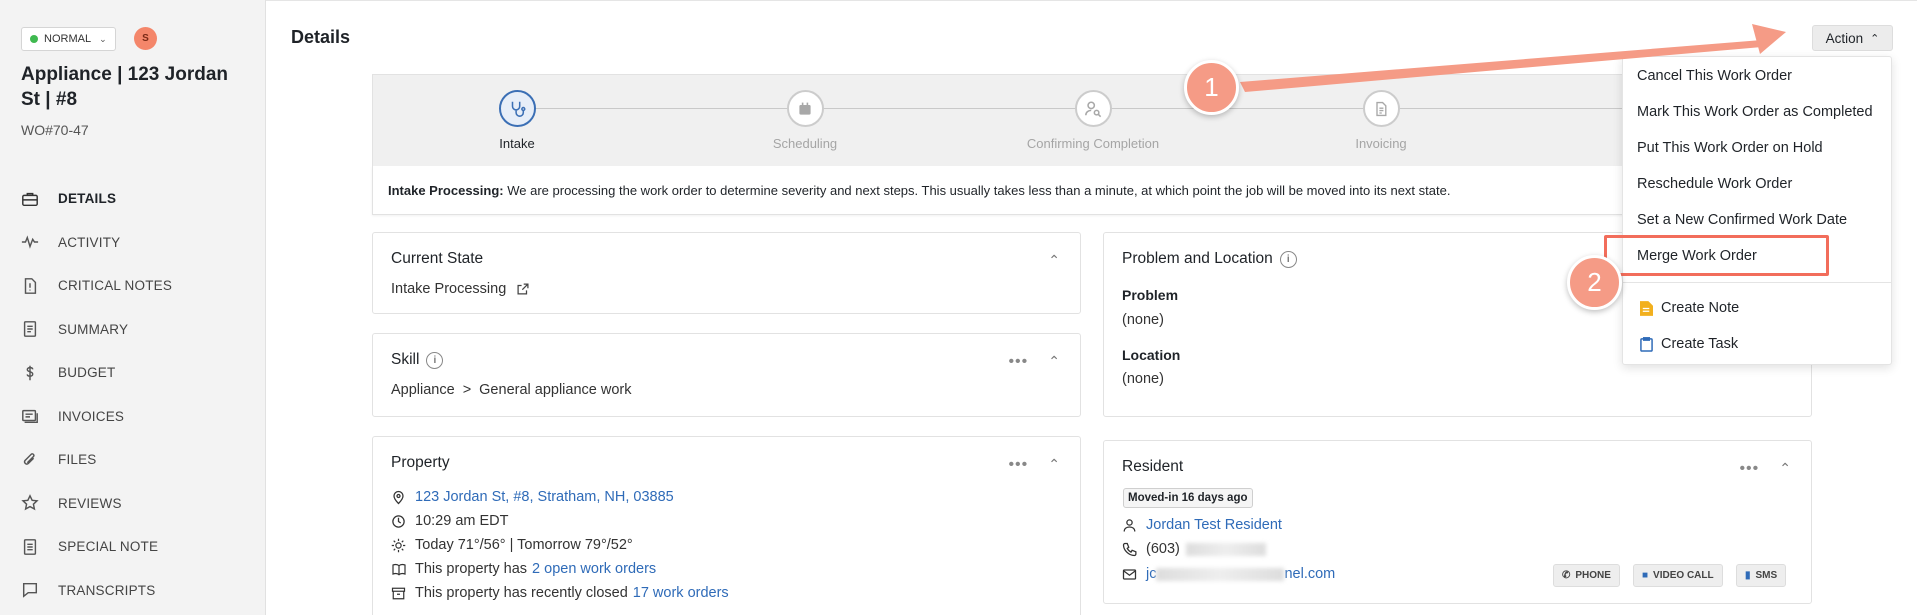  Describe the element at coordinates (1211, 87) in the screenshot. I see `callout-1: 1` at that location.